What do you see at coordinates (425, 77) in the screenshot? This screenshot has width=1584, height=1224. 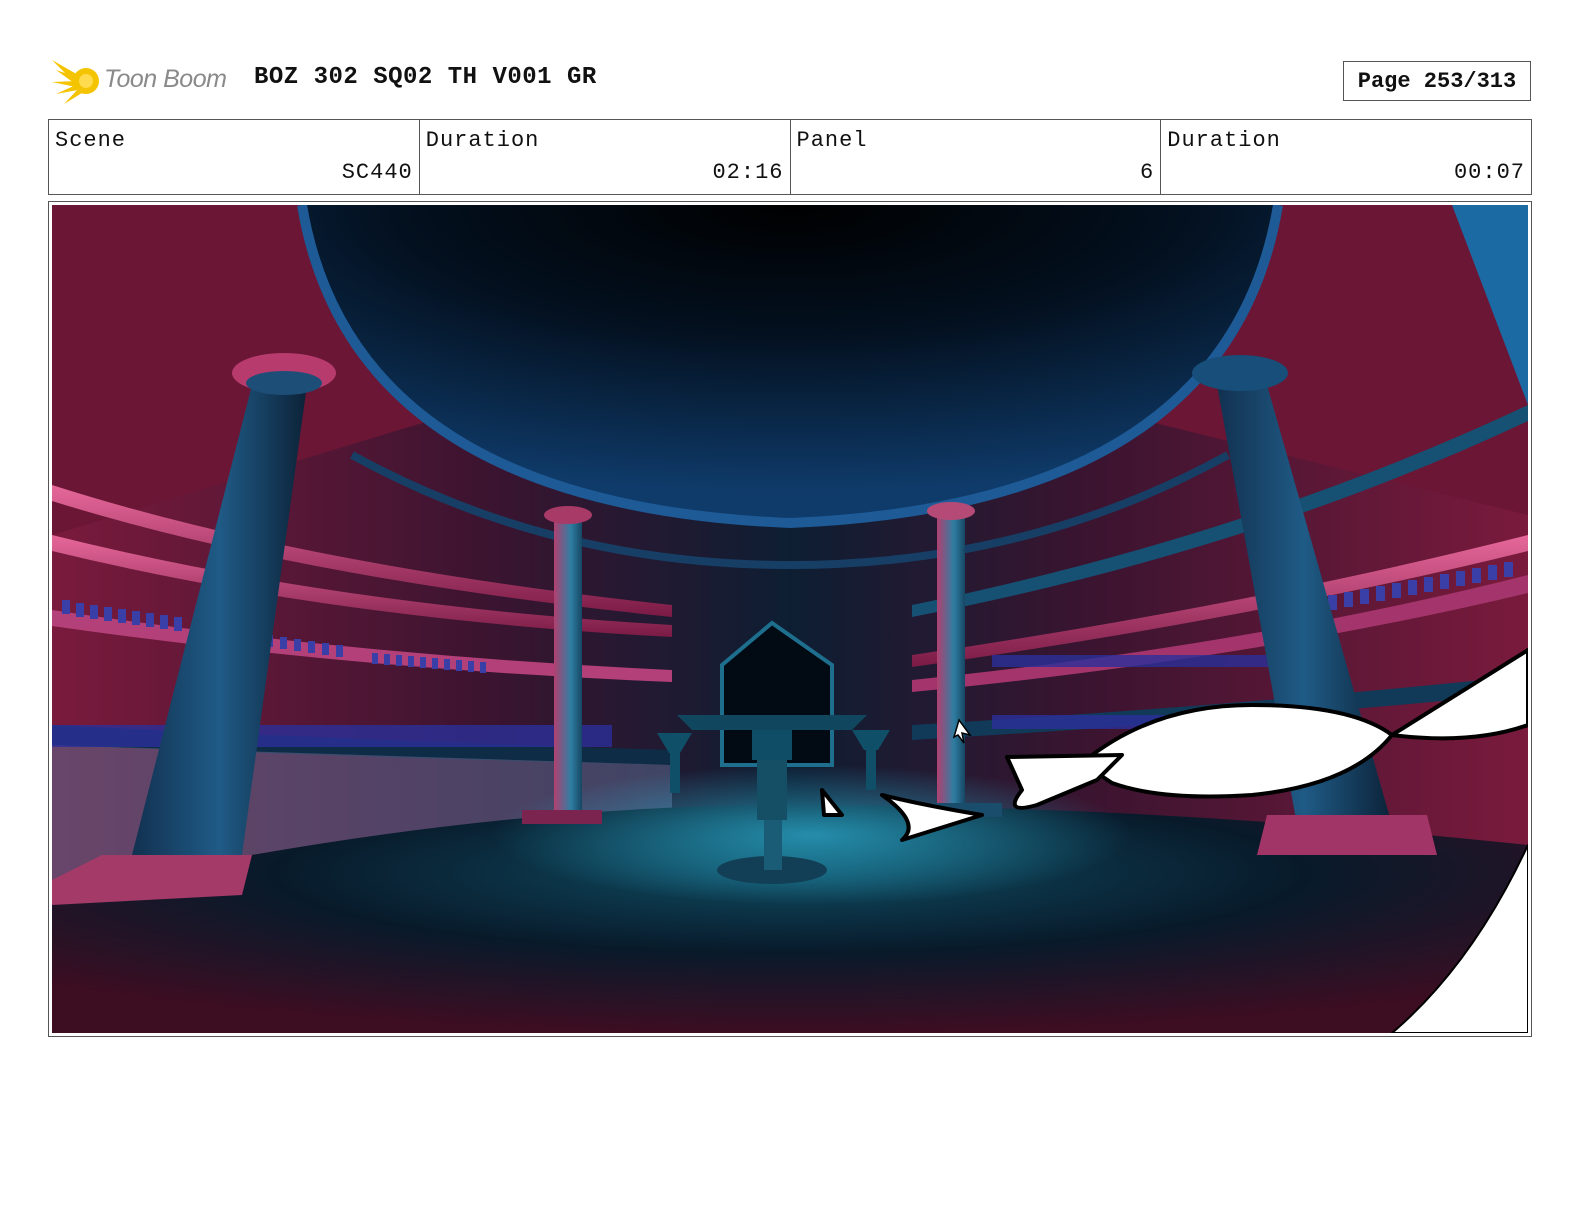 I see `document-title: BOZ 302 SQ02 TH V001 GR` at bounding box center [425, 77].